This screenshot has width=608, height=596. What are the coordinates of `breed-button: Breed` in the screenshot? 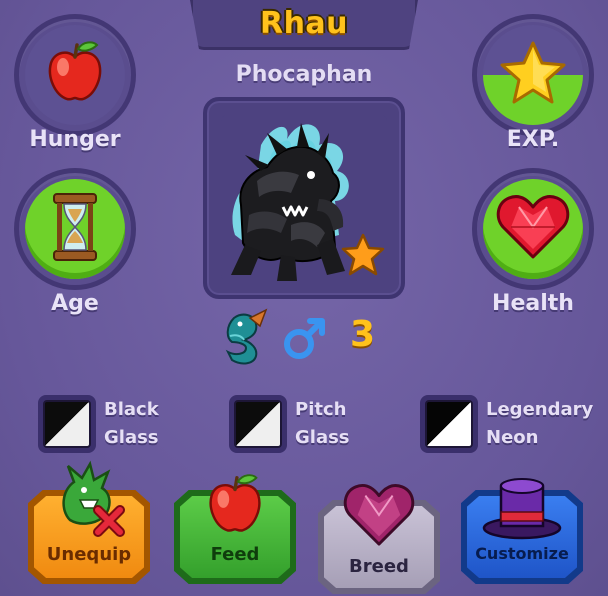 It's located at (379, 540).